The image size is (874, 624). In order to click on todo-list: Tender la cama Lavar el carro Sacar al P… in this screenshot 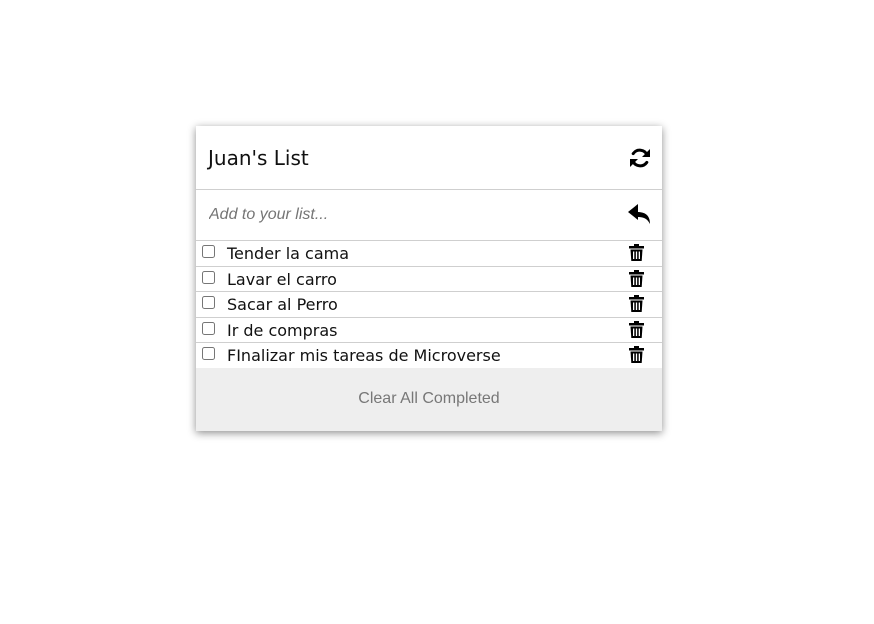, I will do `click(429, 305)`.